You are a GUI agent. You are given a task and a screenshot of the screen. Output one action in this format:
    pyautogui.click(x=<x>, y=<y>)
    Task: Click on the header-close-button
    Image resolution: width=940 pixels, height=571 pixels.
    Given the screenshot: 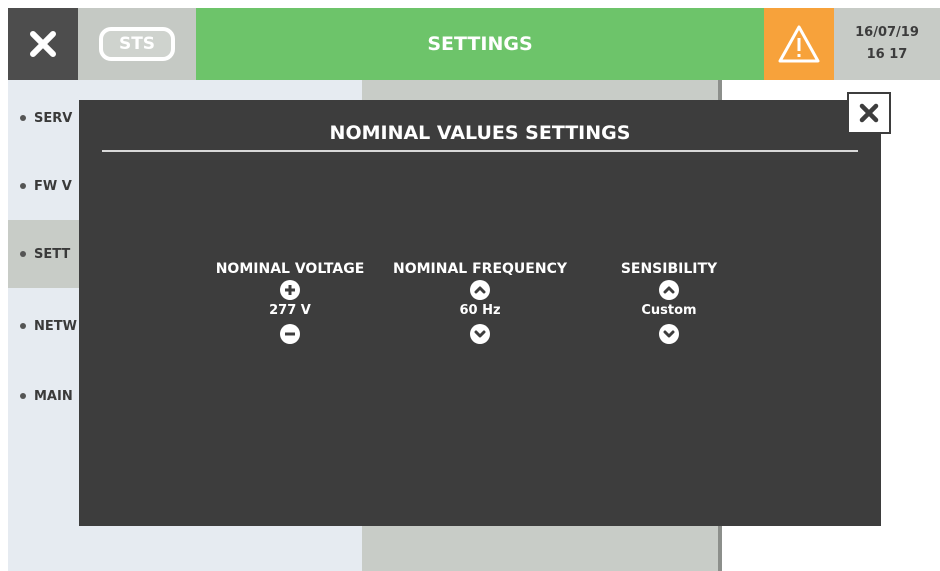 What is the action you would take?
    pyautogui.click(x=43, y=44)
    